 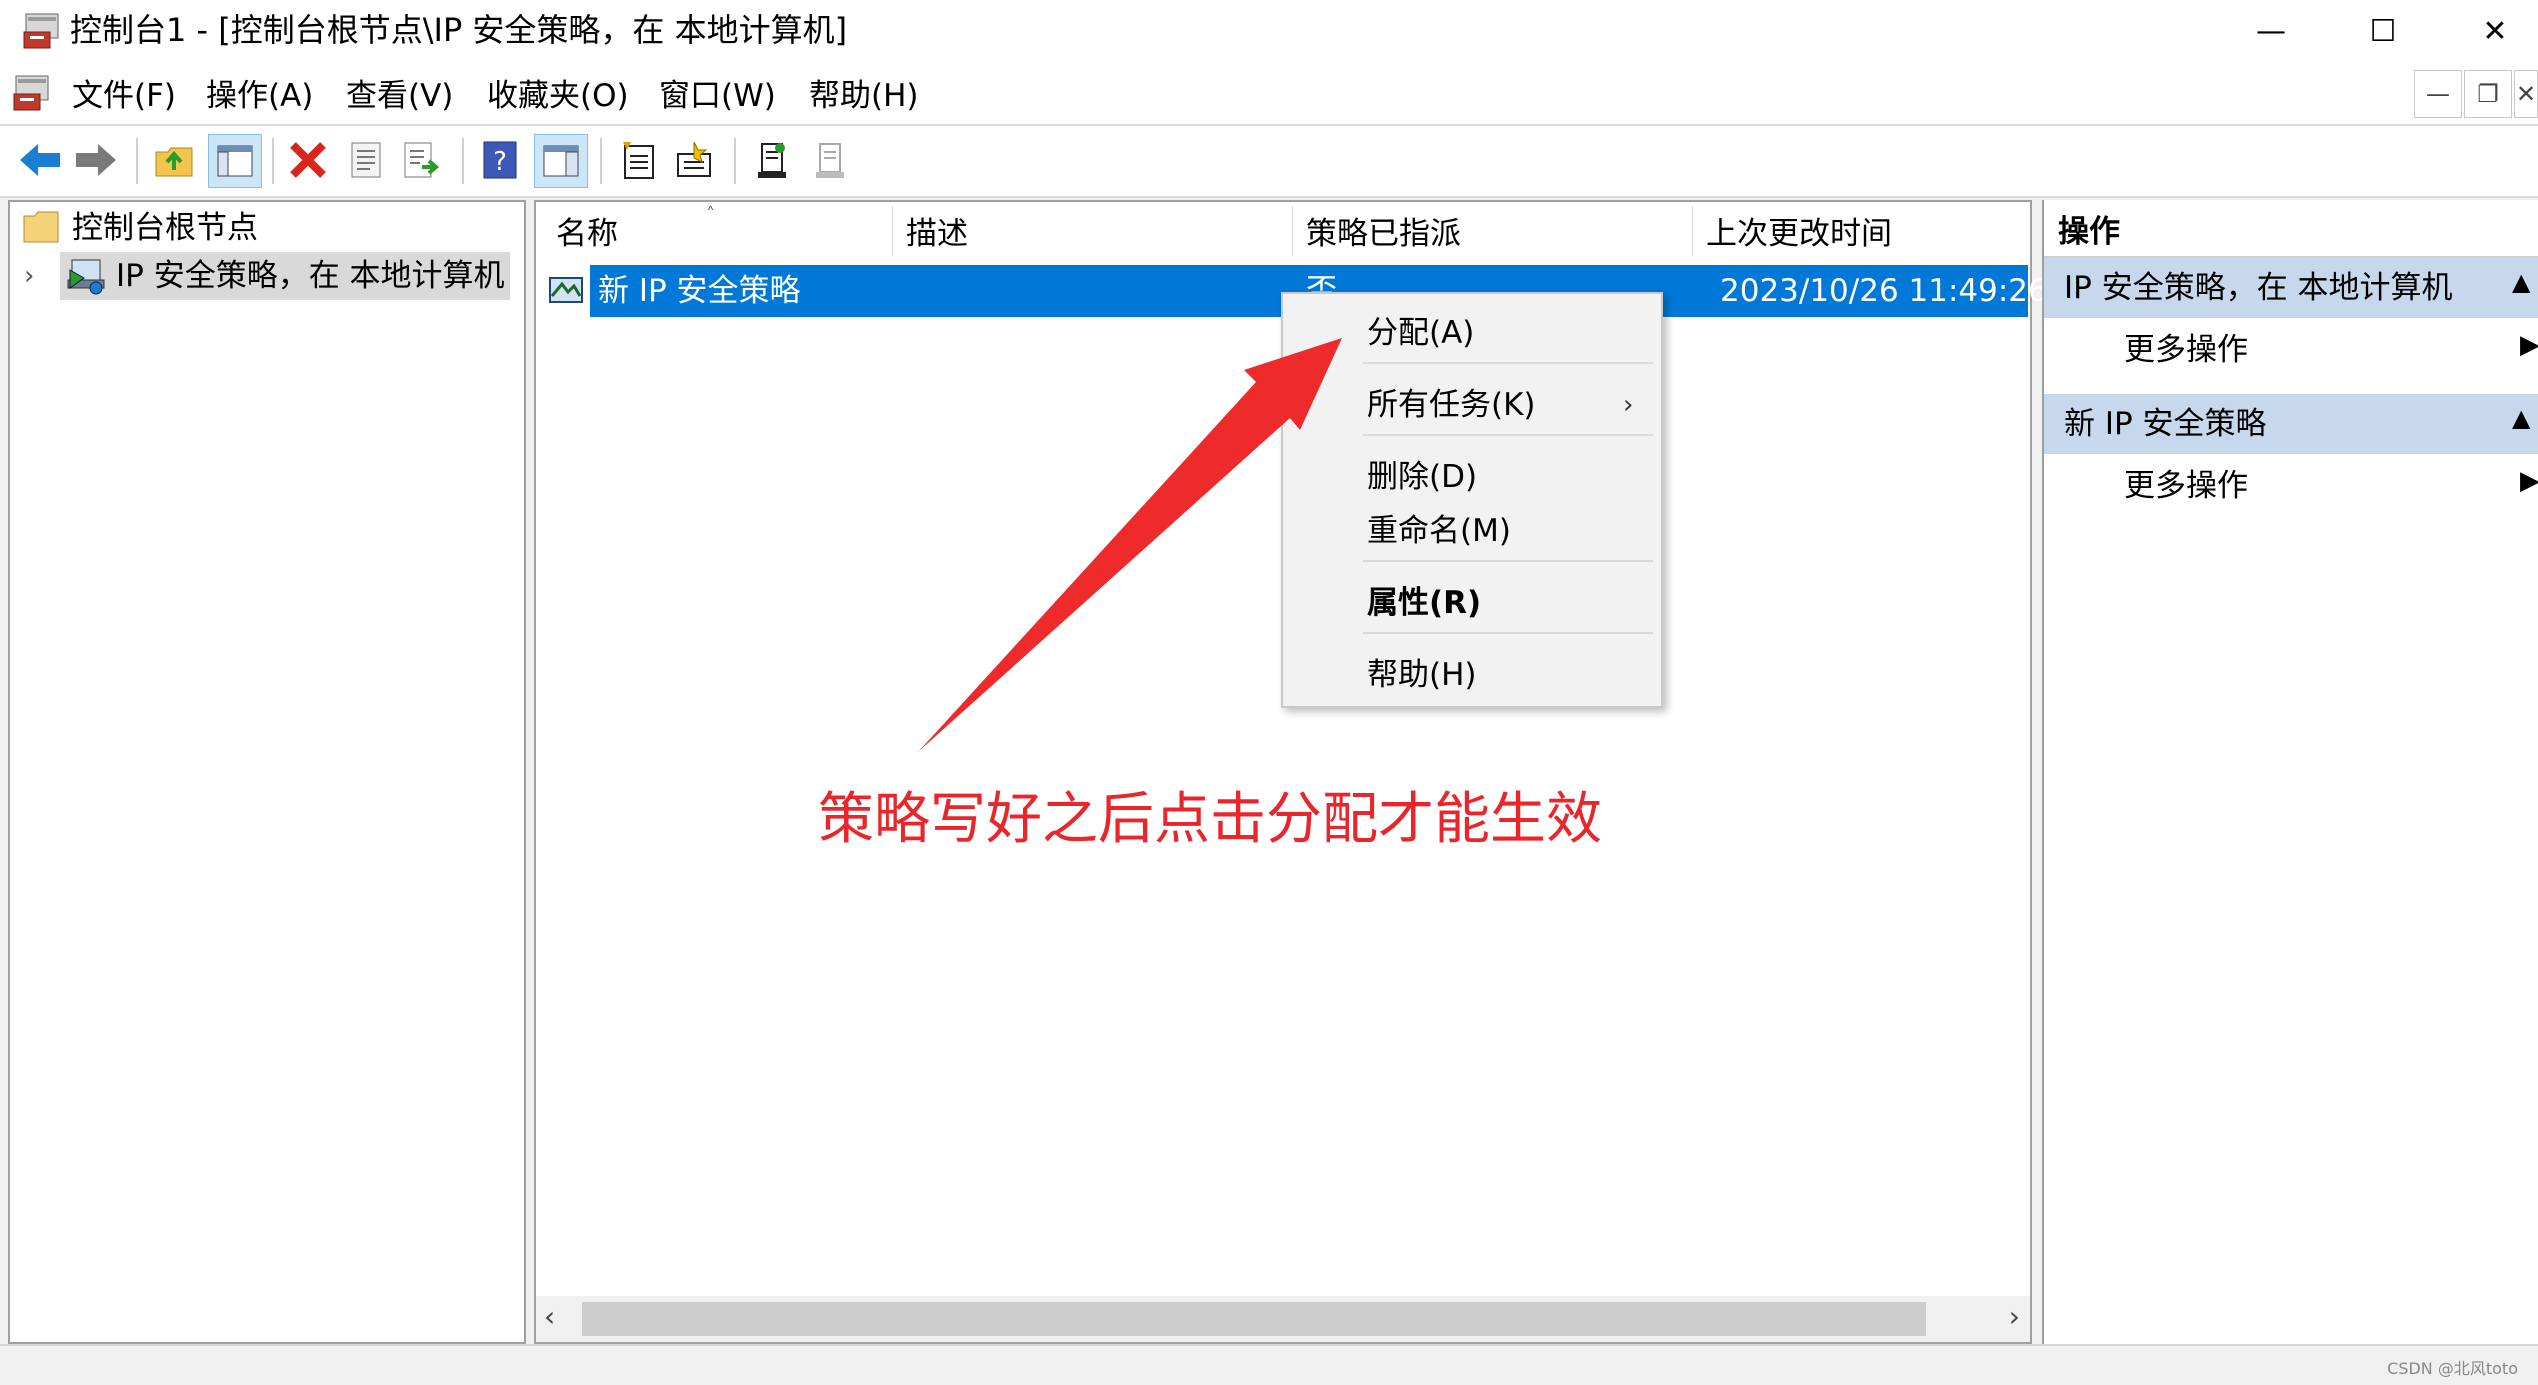 What do you see at coordinates (830, 160) in the screenshot?
I see `unassign-icon` at bounding box center [830, 160].